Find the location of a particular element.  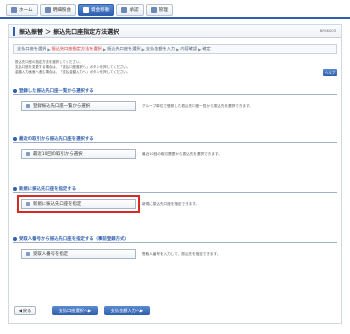

gear-icon is located at coordinates (153, 10).